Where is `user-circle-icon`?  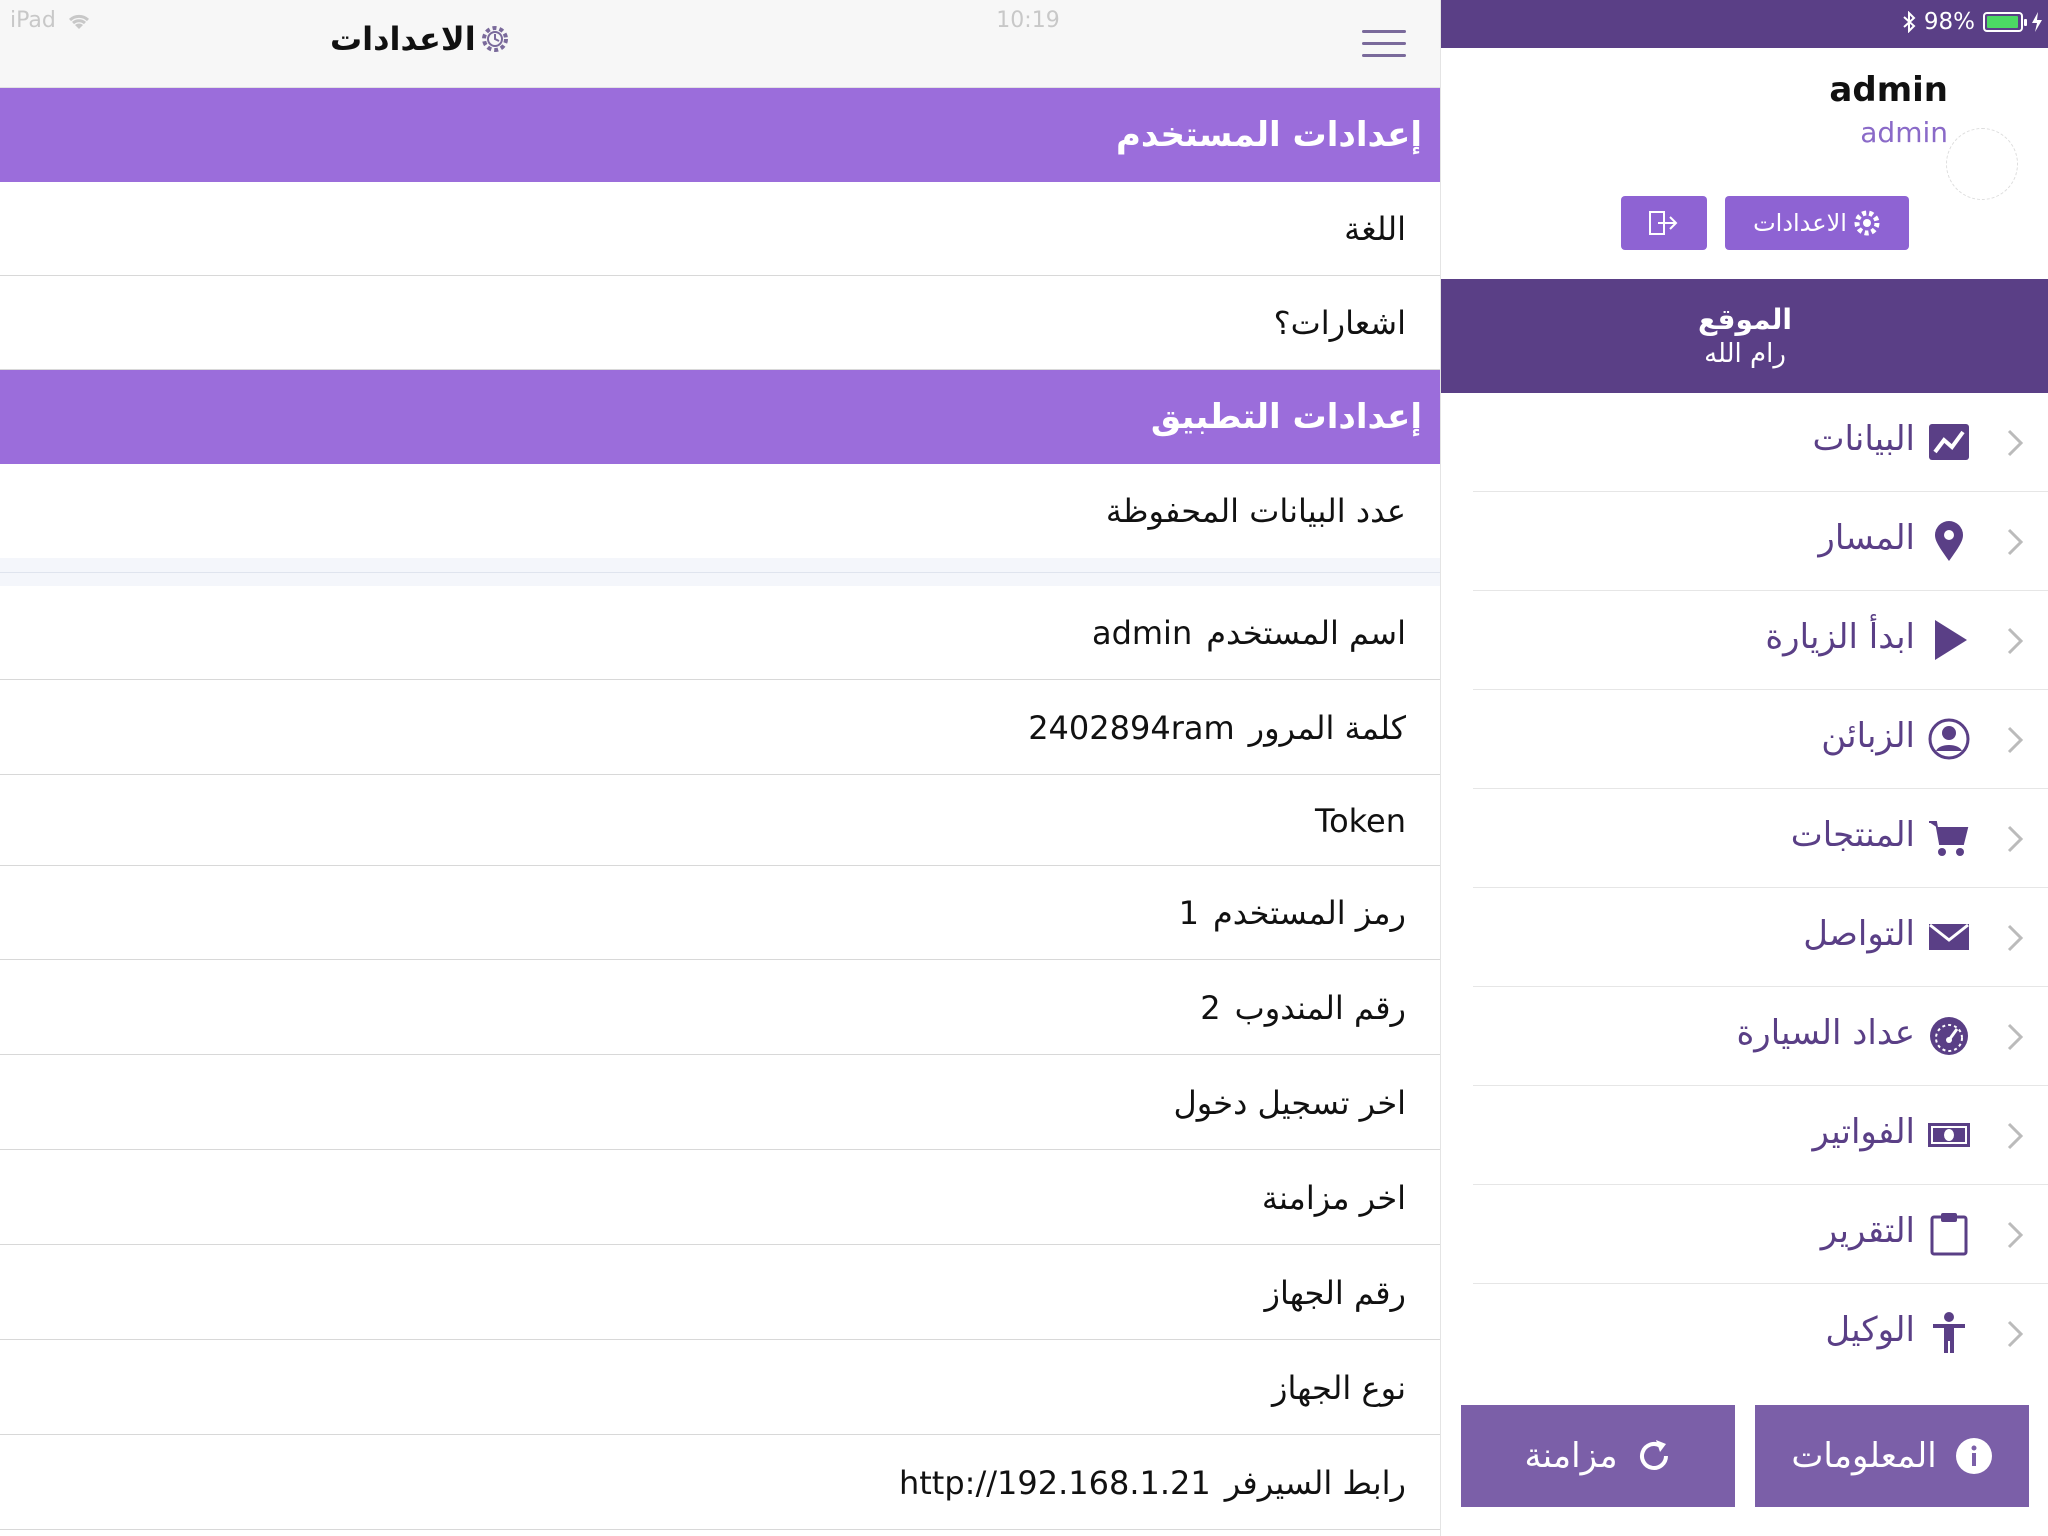
user-circle-icon is located at coordinates (1949, 739).